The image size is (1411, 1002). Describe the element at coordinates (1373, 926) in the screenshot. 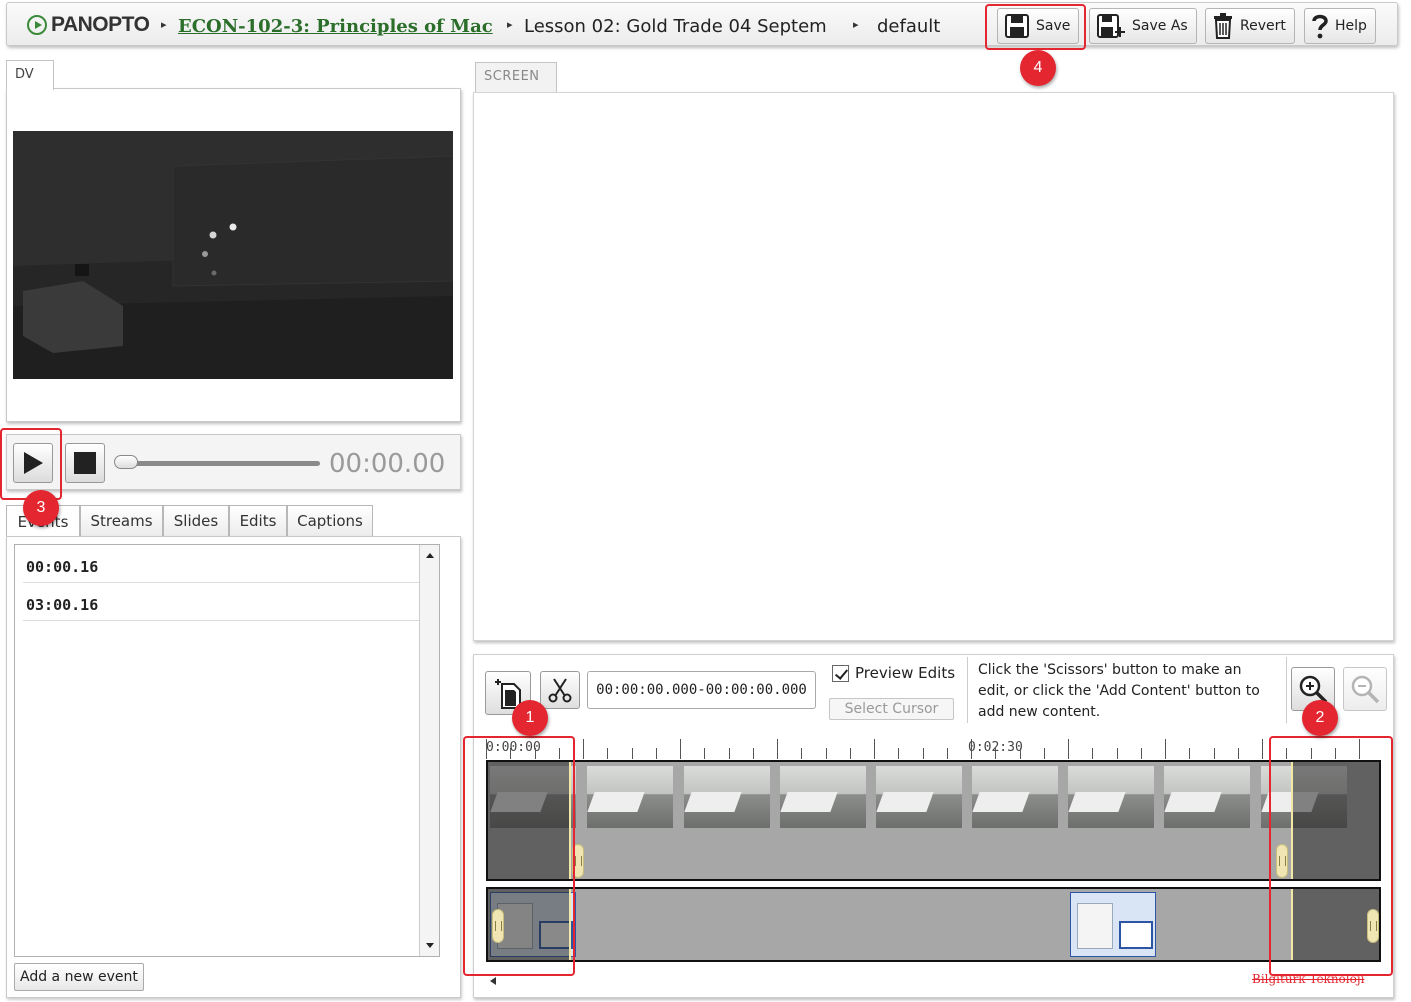

I see `trim-handle-right` at that location.